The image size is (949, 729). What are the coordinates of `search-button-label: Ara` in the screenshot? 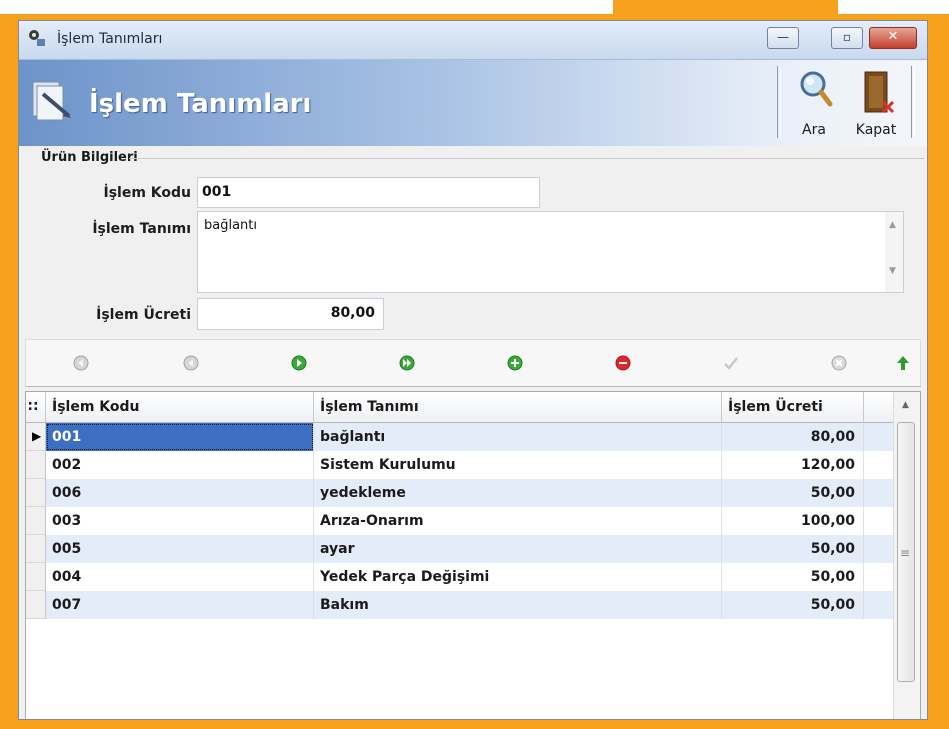 It's located at (814, 130).